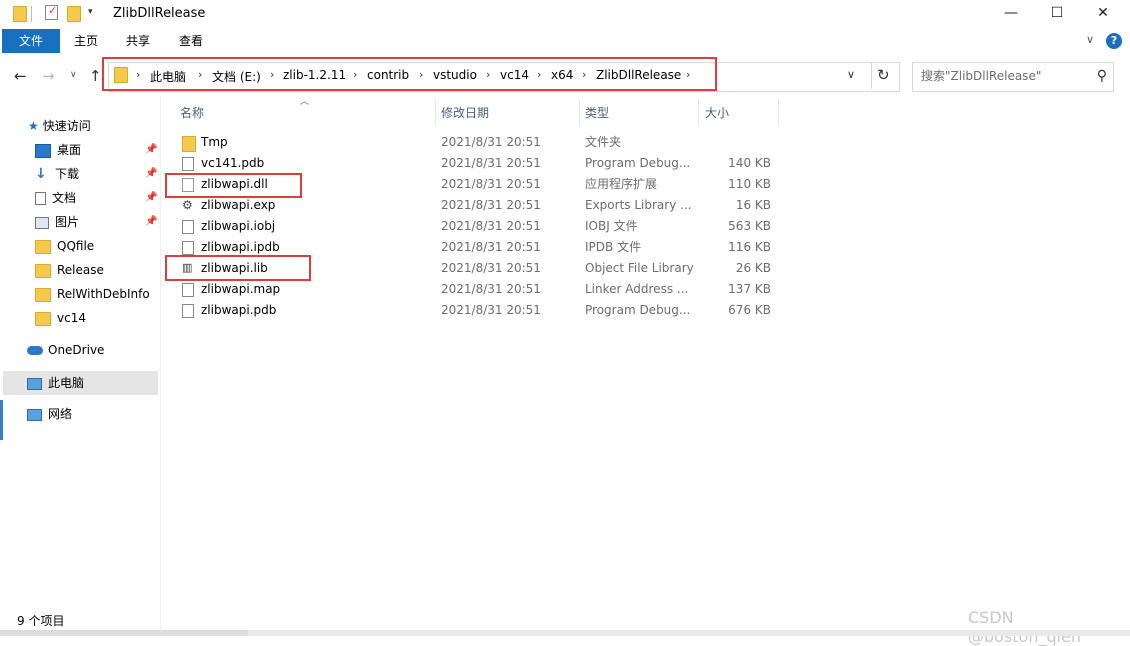 Image resolution: width=1130 pixels, height=646 pixels. Describe the element at coordinates (138, 41) in the screenshot. I see `tab-share: 共享` at that location.